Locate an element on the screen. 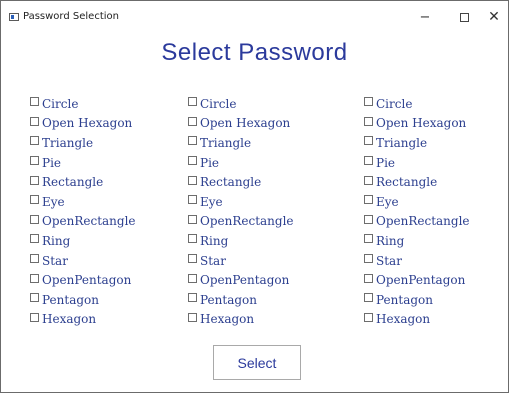 The width and height of the screenshot is (509, 393). shape-option-label: Hexagon is located at coordinates (227, 319).